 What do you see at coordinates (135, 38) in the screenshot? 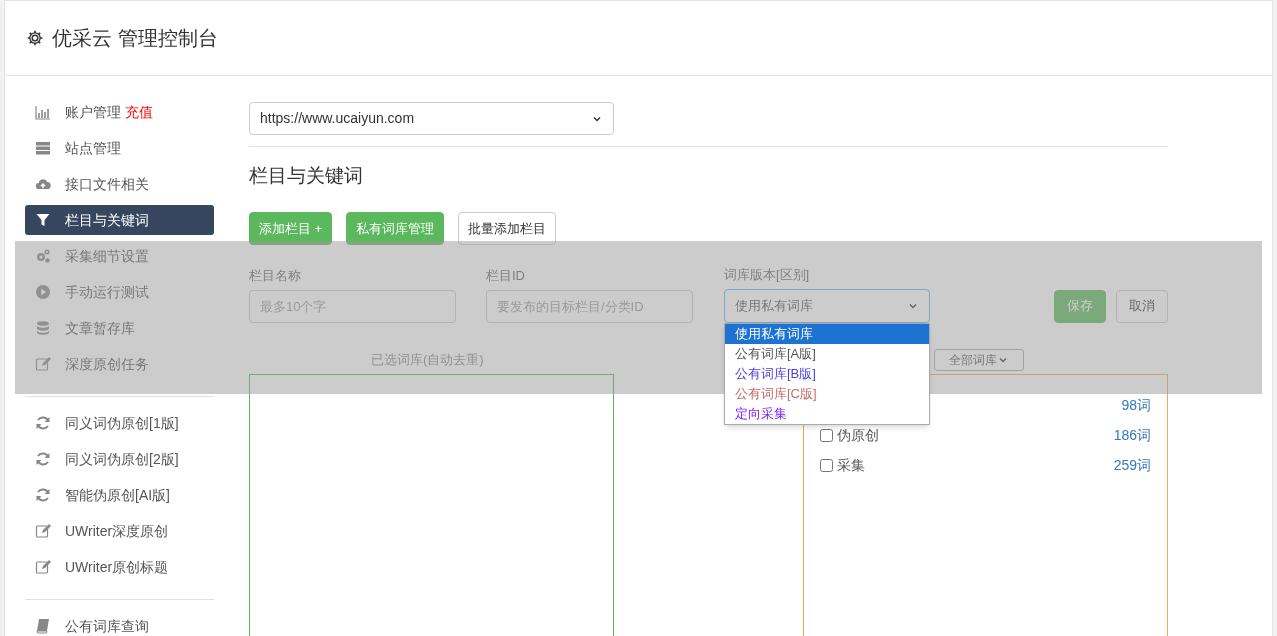
I see `console-title: 优采云 管理控制台` at bounding box center [135, 38].